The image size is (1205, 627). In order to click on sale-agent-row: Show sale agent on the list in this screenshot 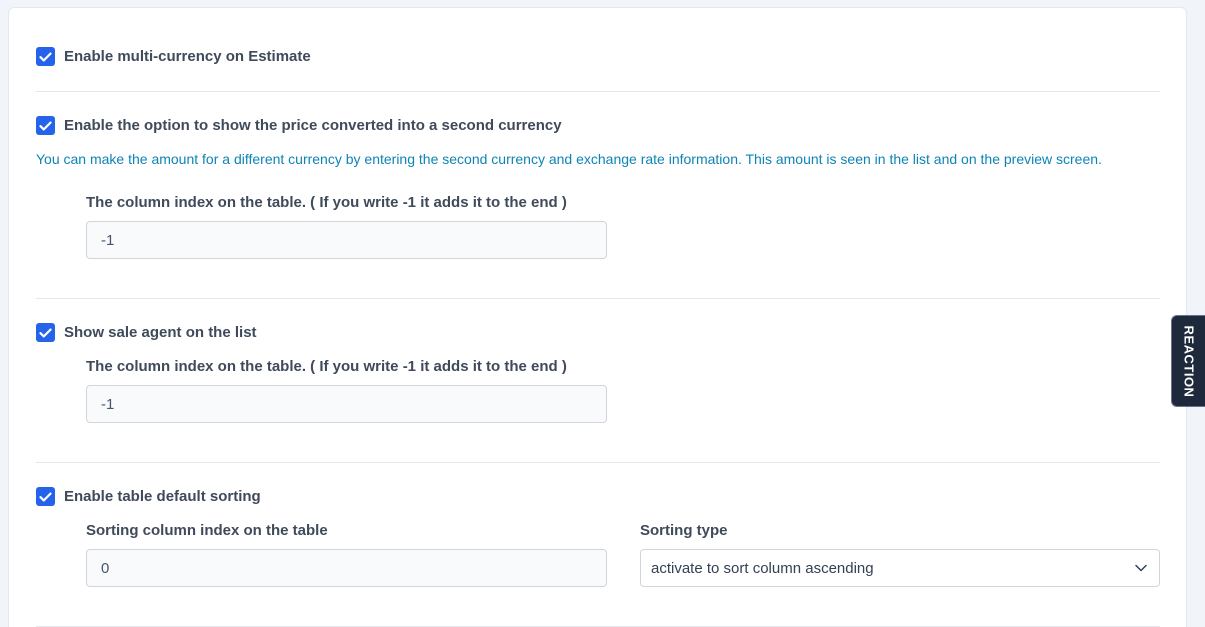, I will do `click(146, 332)`.